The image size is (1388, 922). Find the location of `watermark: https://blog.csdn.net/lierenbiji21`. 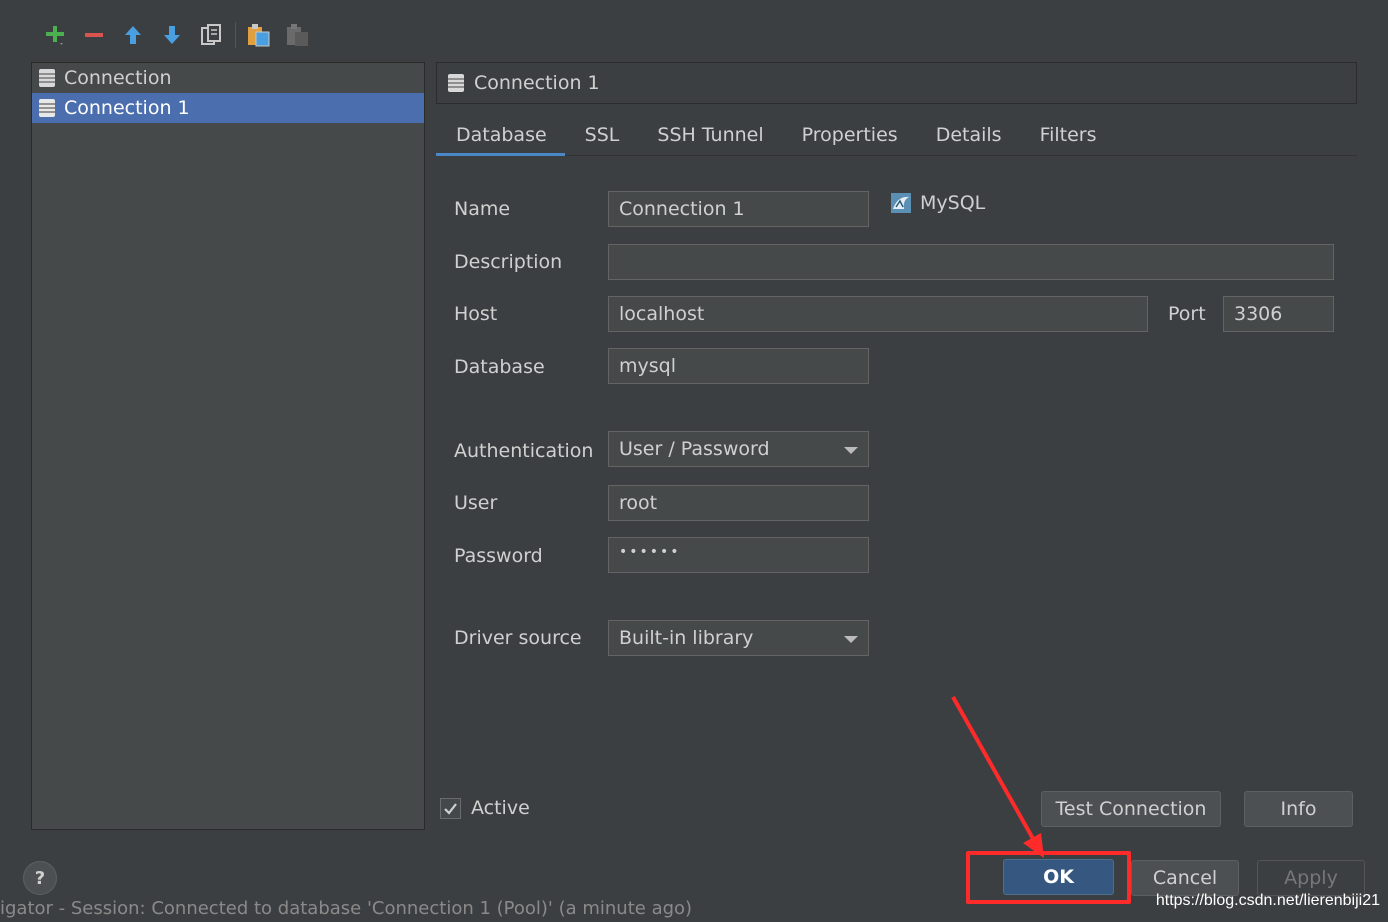

watermark: https://blog.csdn.net/lierenbiji21 is located at coordinates (1267, 900).